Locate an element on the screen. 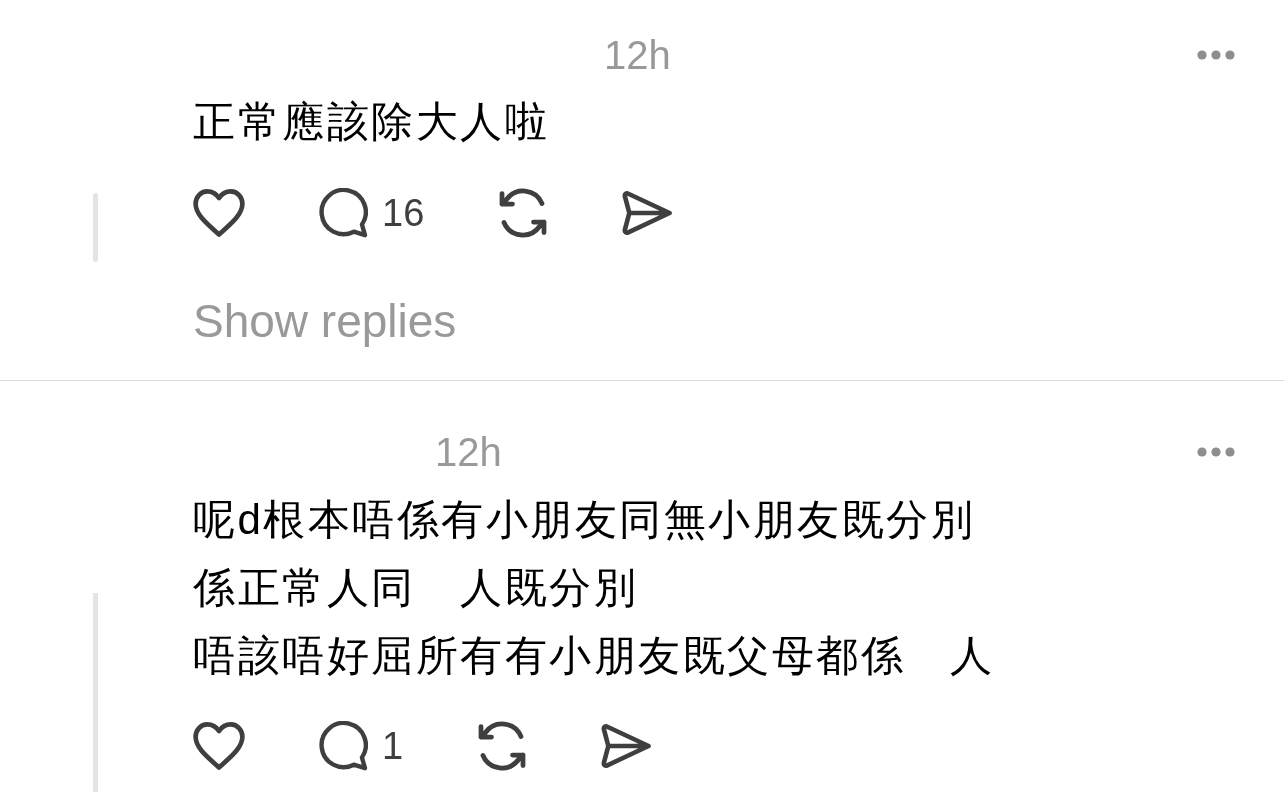 This screenshot has height=792, width=1284. comment-text-line: 係正常人同 人既分別 is located at coordinates (415, 588).